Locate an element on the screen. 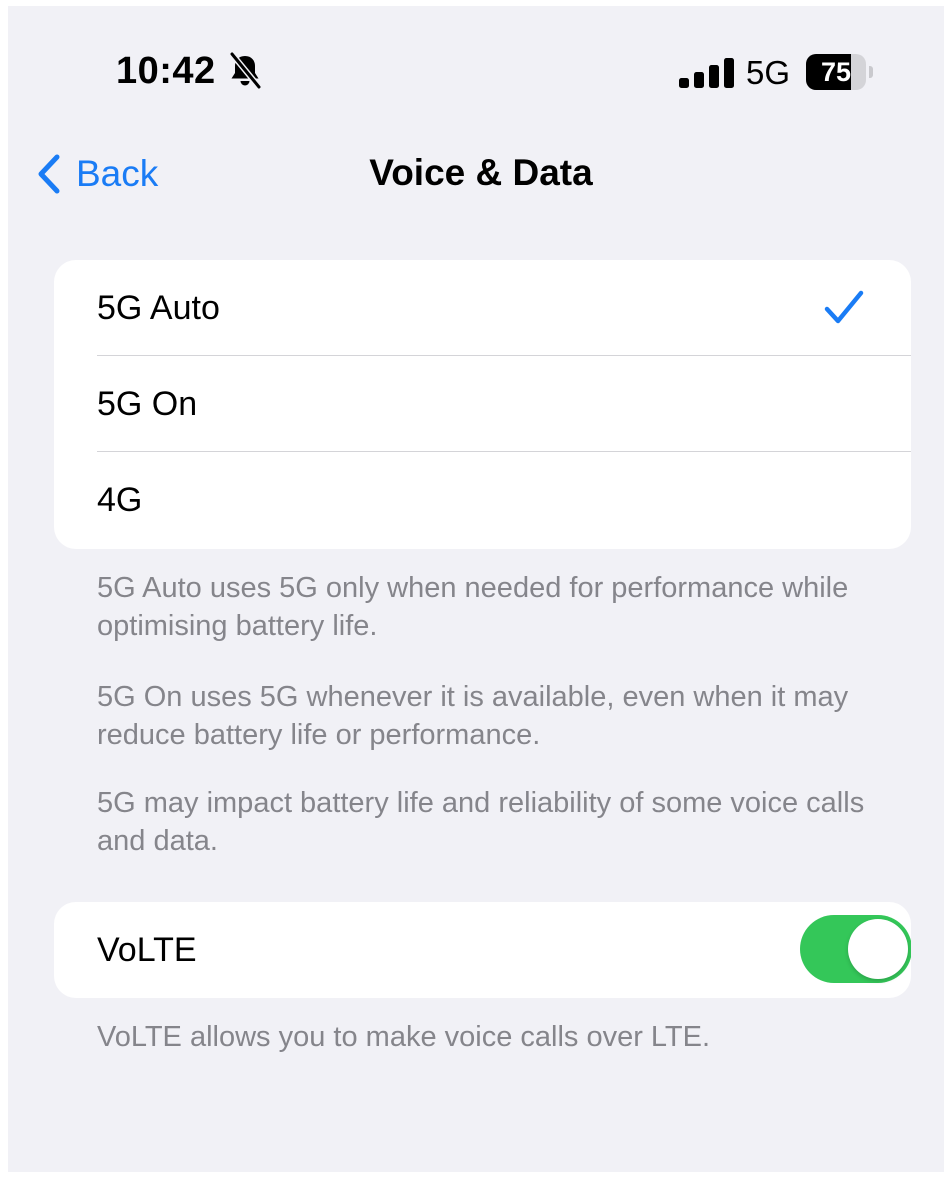  battery-level: 75 is located at coordinates (836, 72).